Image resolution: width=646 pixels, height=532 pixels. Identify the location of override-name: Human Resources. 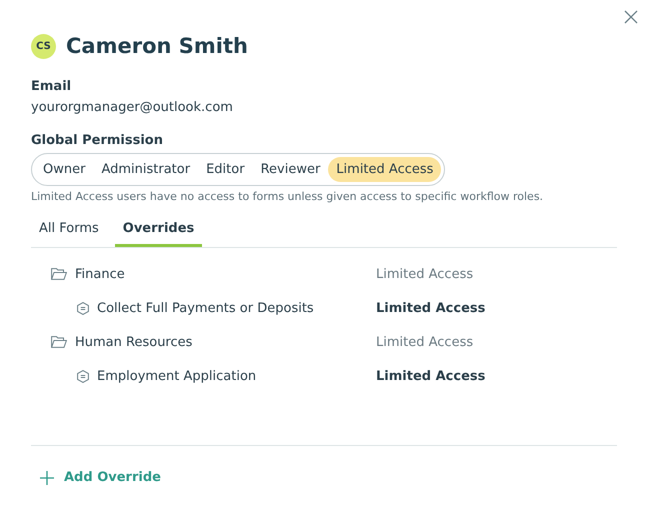
(133, 342).